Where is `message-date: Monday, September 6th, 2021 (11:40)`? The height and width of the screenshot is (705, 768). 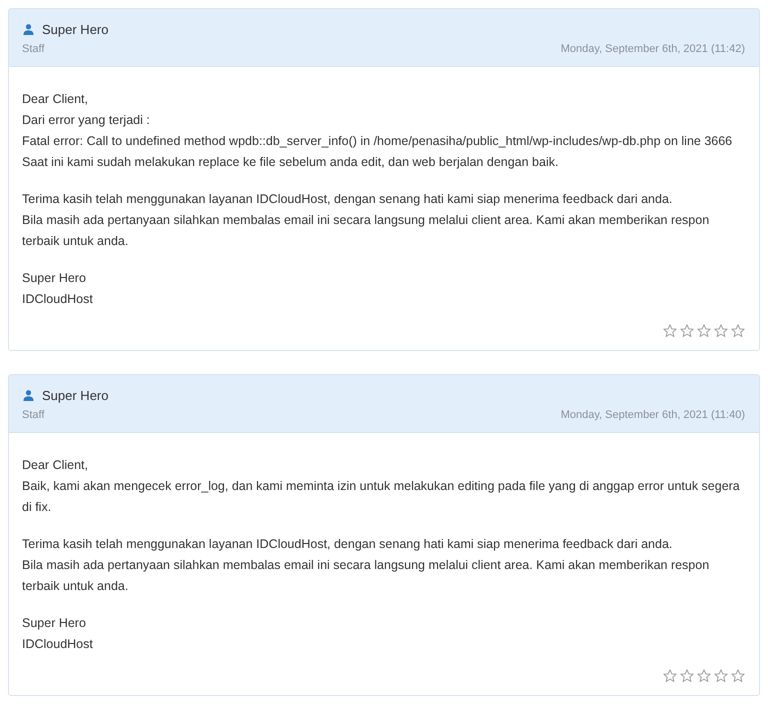 message-date: Monday, September 6th, 2021 (11:40) is located at coordinates (652, 414).